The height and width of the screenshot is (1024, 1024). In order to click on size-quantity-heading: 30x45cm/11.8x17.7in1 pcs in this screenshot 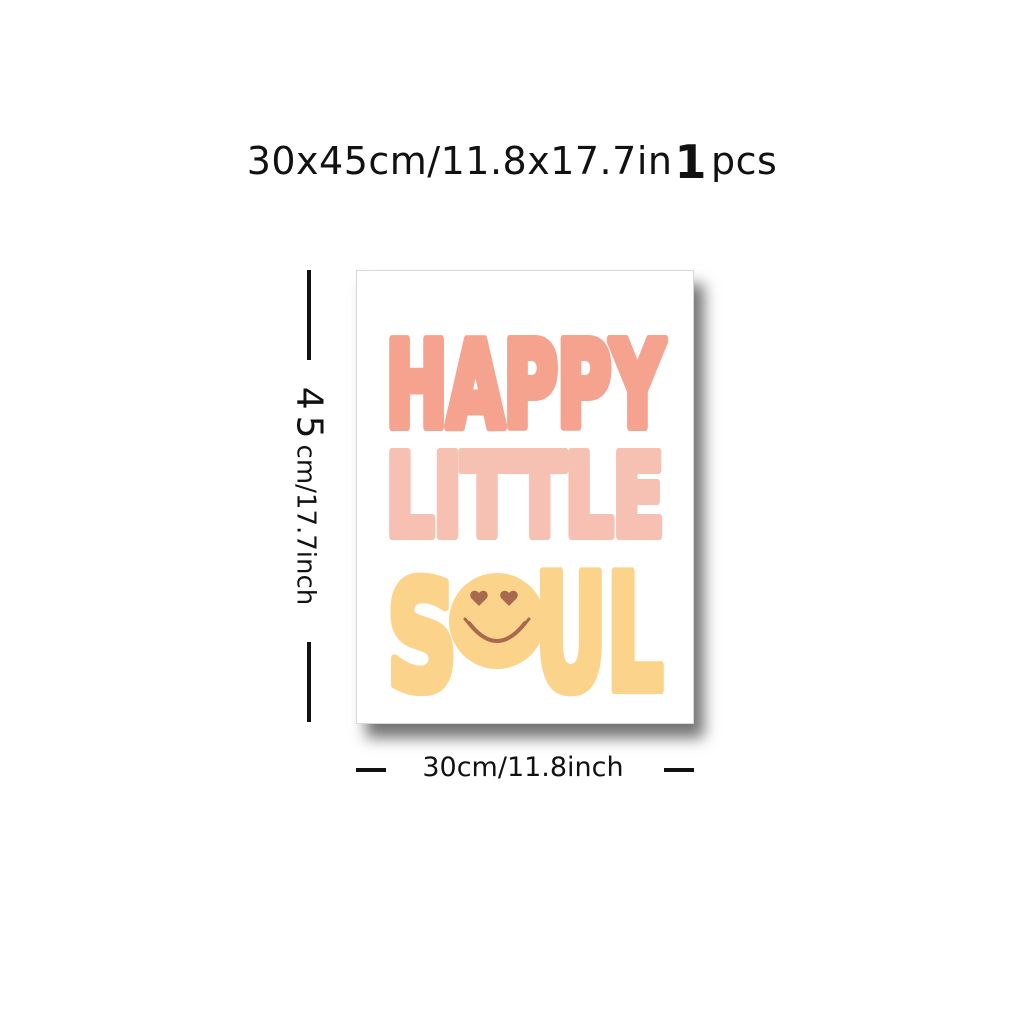, I will do `click(512, 162)`.